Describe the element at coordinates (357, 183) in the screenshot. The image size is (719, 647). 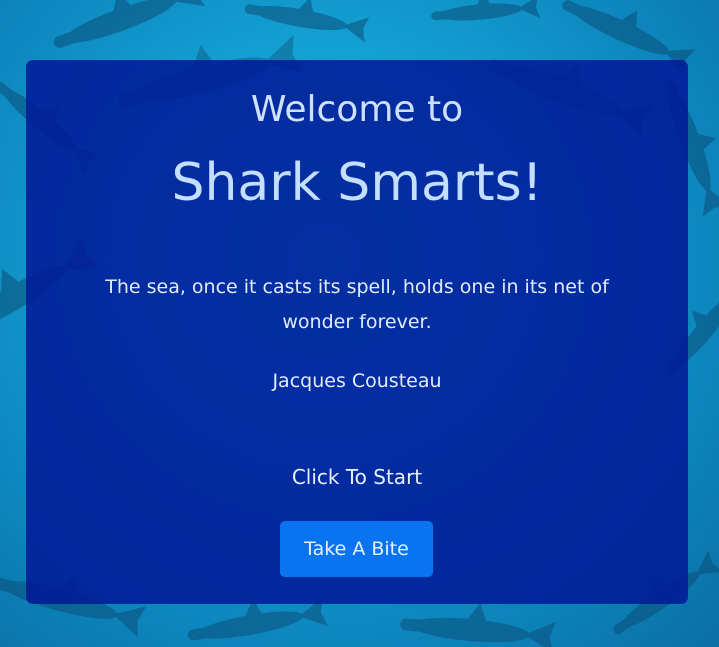
I see `page-title: Shark Smarts!` at that location.